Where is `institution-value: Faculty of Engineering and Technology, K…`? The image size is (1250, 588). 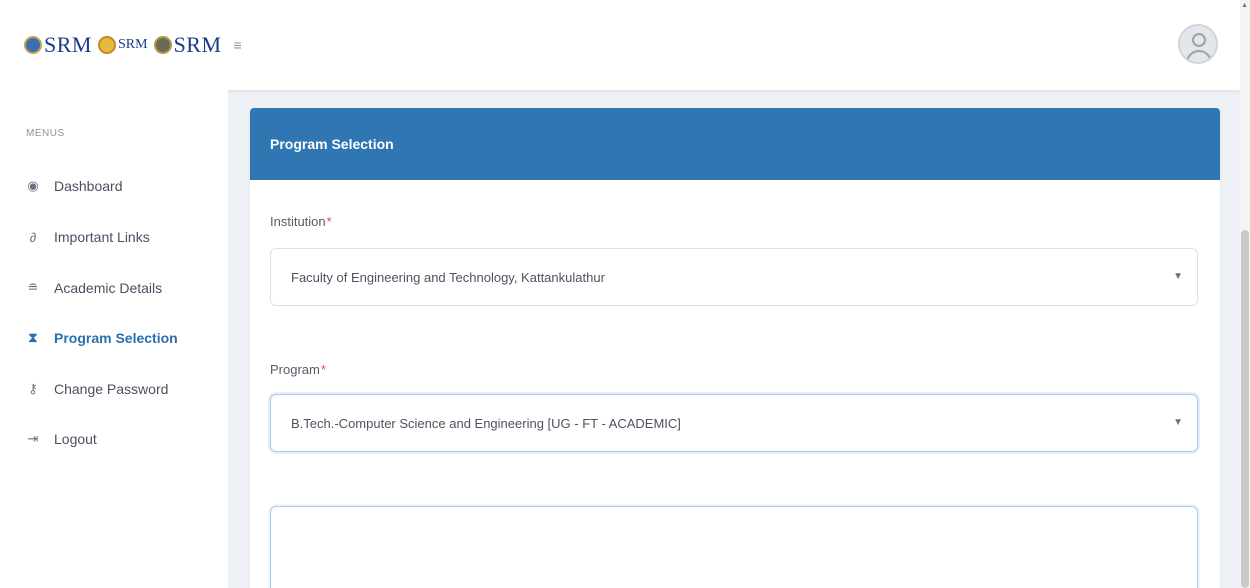
institution-value: Faculty of Engineering and Technology, K… is located at coordinates (448, 277).